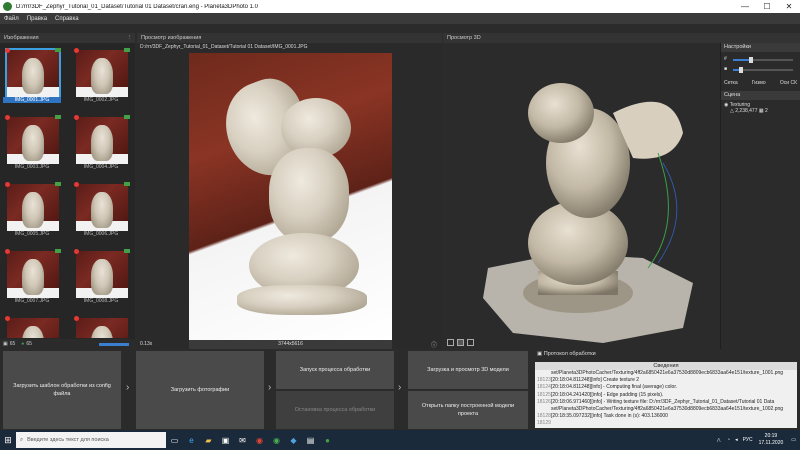 The height and width of the screenshot is (450, 800). I want to click on size-slider, so click(114, 344).